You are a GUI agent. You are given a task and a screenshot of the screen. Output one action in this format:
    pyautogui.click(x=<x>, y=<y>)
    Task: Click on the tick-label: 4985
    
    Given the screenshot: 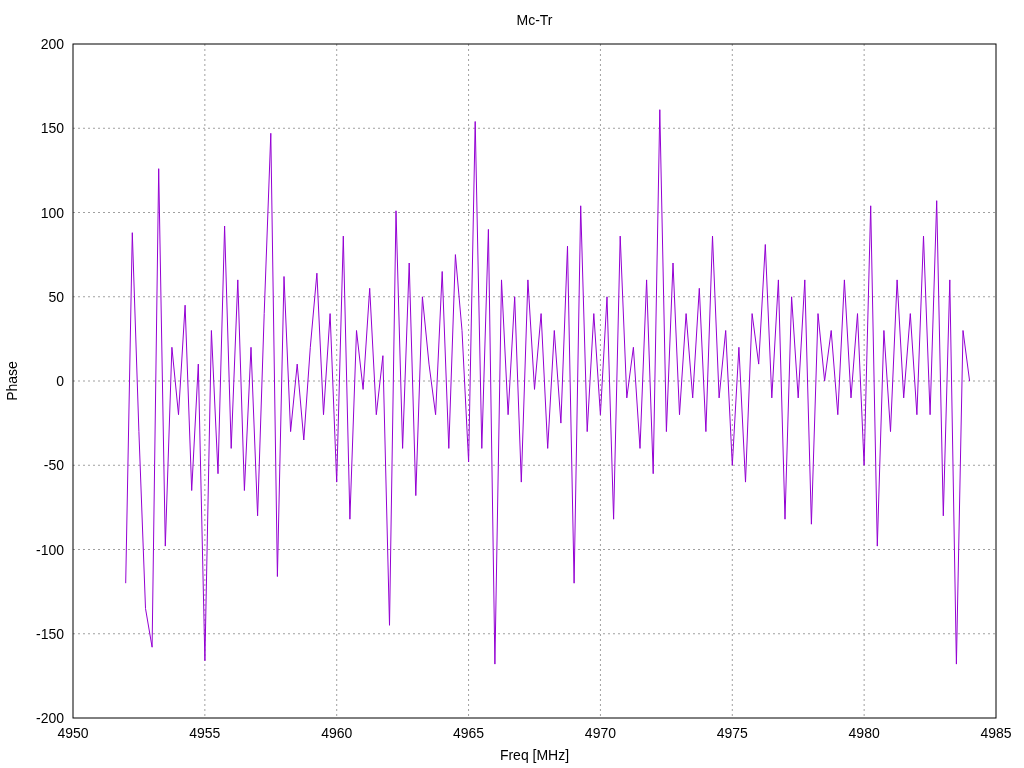 What is the action you would take?
    pyautogui.click(x=996, y=733)
    